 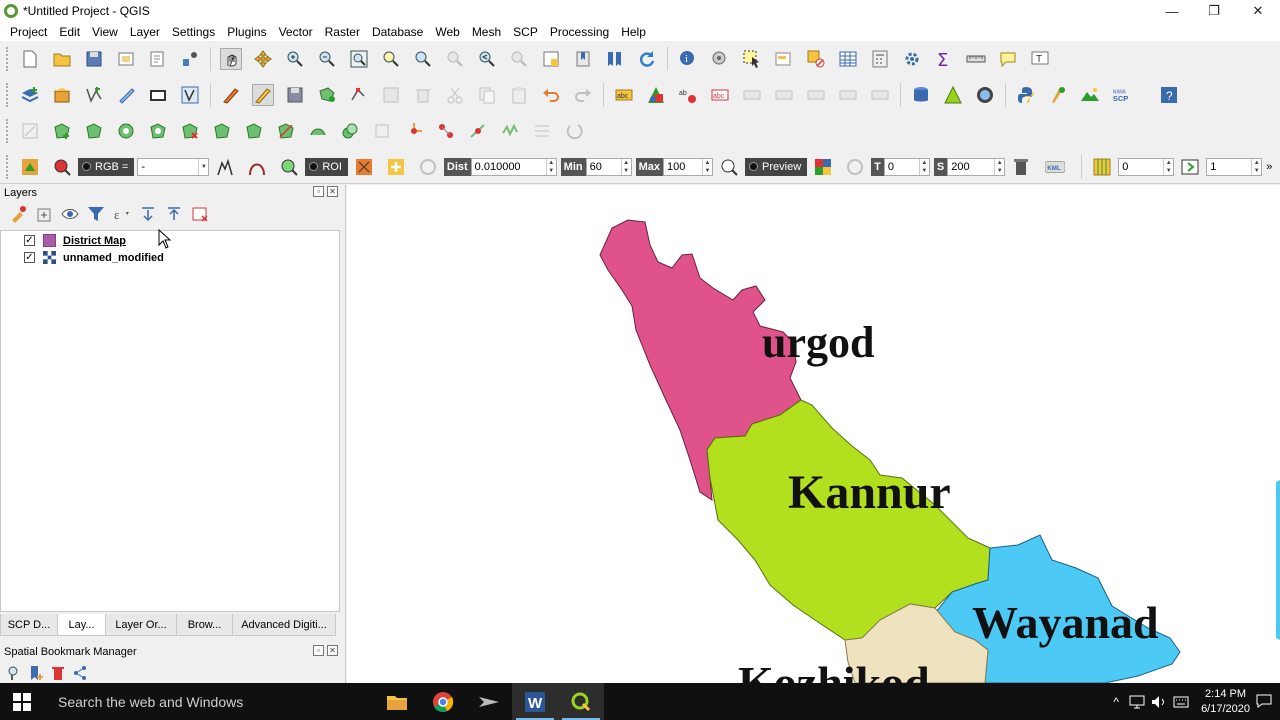 I want to click on taskbar-search: Search the web and Windows, so click(x=216, y=702).